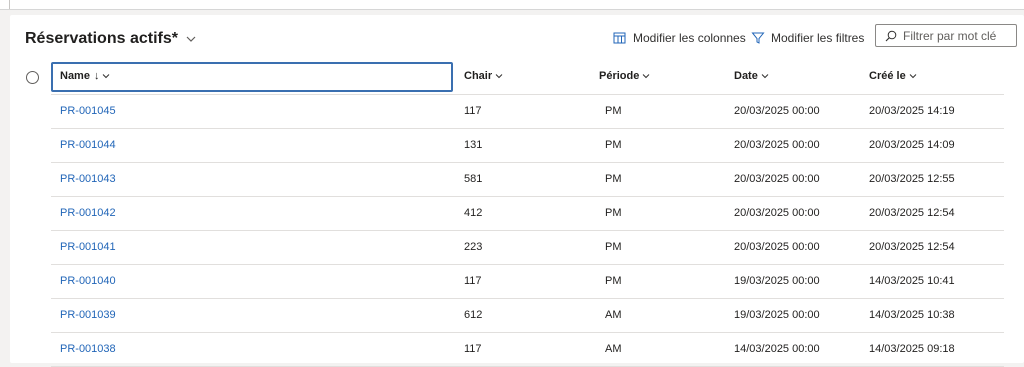  Describe the element at coordinates (88, 315) in the screenshot. I see `name-link: PR-001039` at that location.